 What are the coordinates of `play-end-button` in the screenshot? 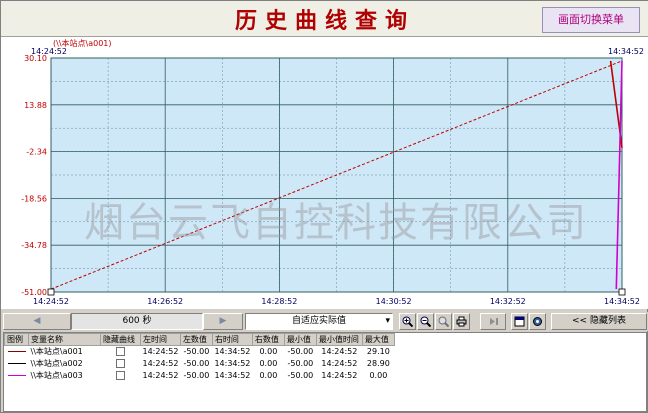 It's located at (493, 321).